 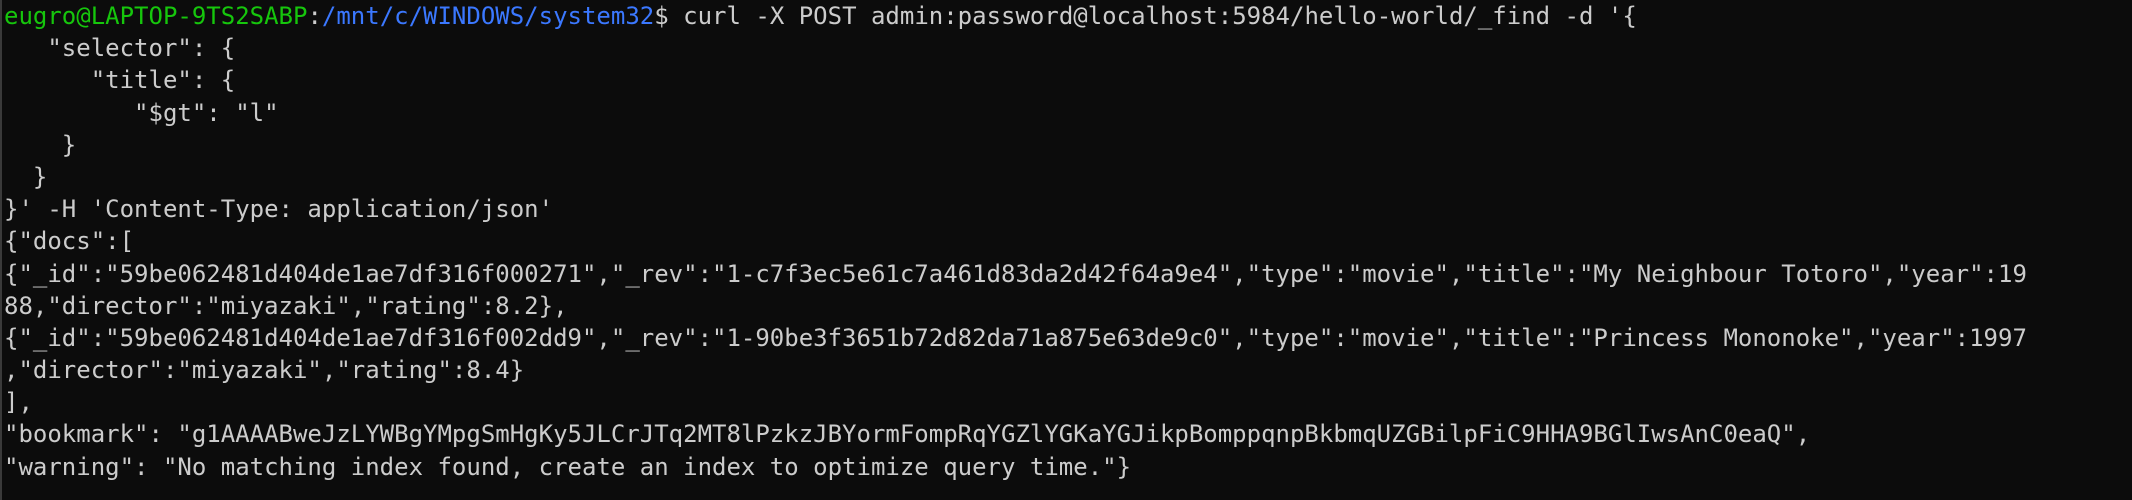 What do you see at coordinates (18, 402) in the screenshot?
I see `output-line: ],` at bounding box center [18, 402].